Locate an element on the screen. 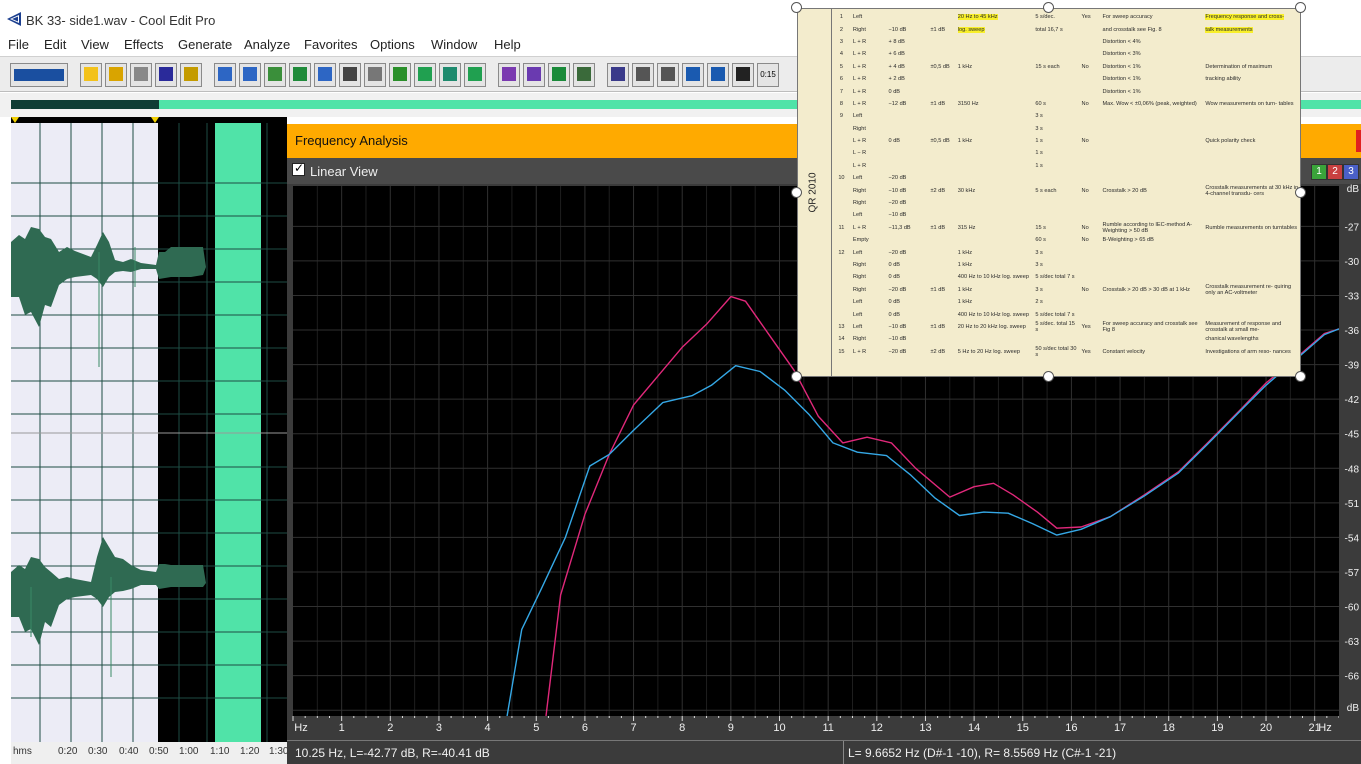  table-cell: 3 is located at coordinates (841, 41).